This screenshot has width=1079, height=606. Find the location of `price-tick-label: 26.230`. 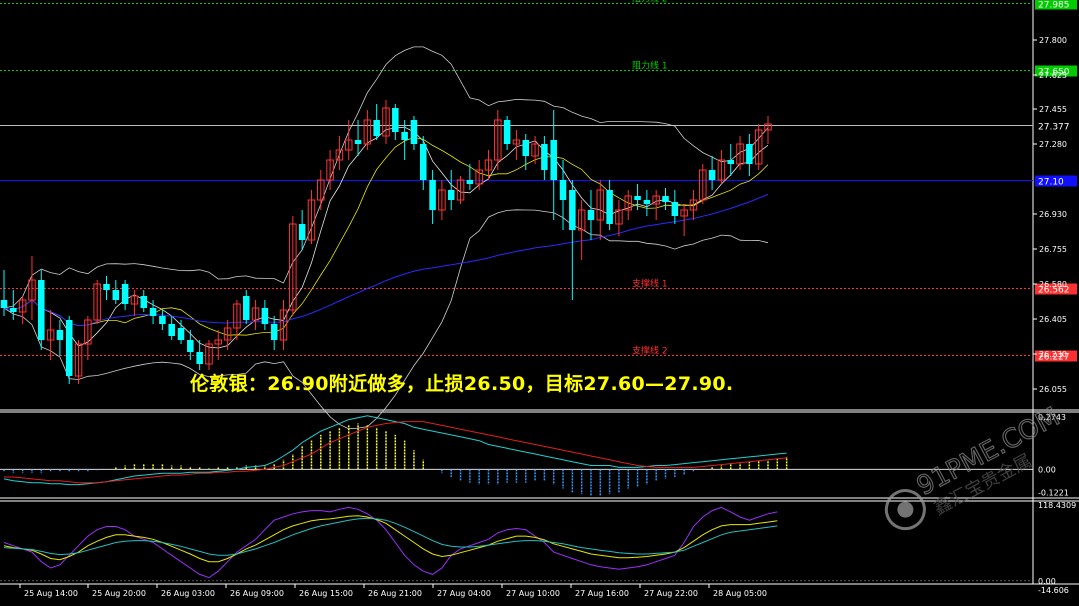

price-tick-label: 26.230 is located at coordinates (1053, 354).